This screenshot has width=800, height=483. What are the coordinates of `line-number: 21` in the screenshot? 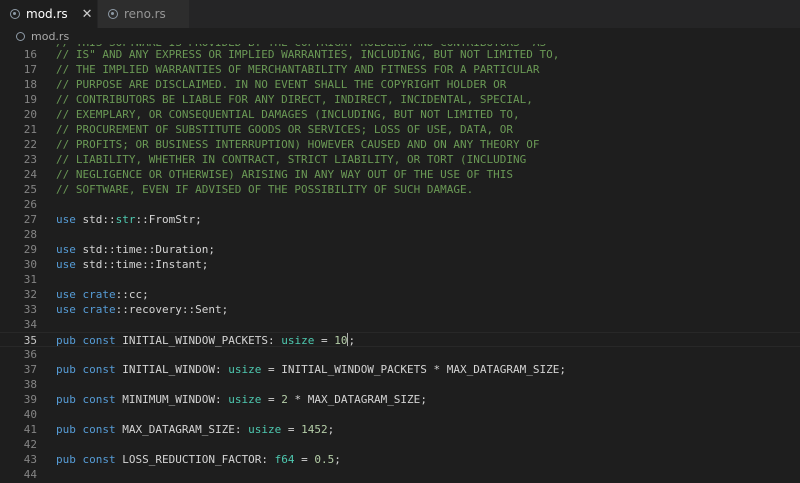 It's located at (30, 129).